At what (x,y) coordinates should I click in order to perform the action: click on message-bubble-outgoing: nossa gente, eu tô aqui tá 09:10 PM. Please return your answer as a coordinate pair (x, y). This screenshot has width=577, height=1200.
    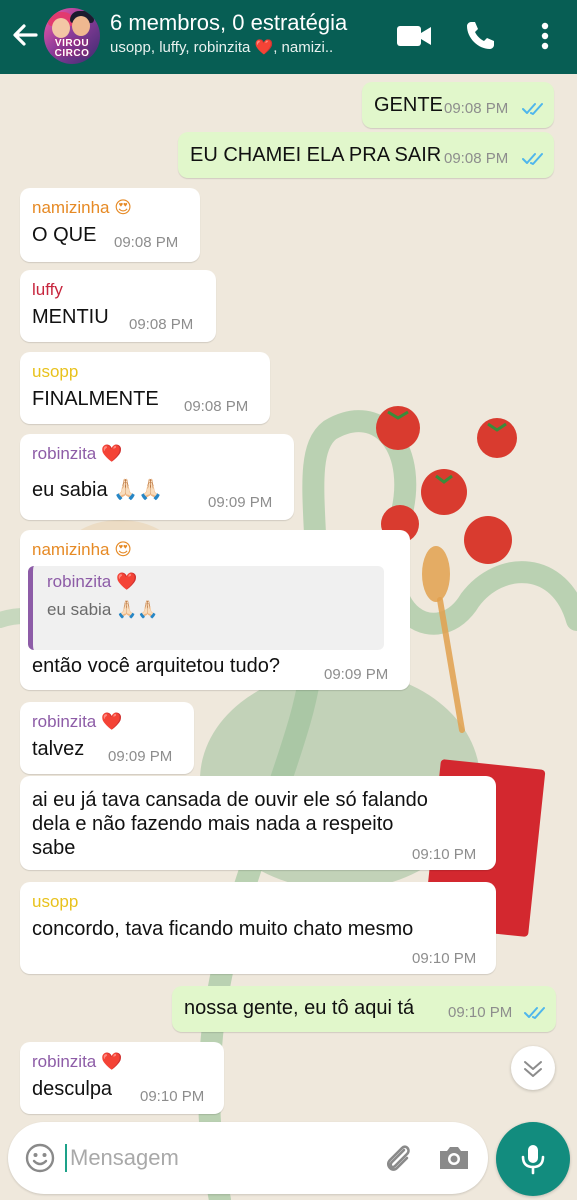
    Looking at the image, I should click on (364, 1009).